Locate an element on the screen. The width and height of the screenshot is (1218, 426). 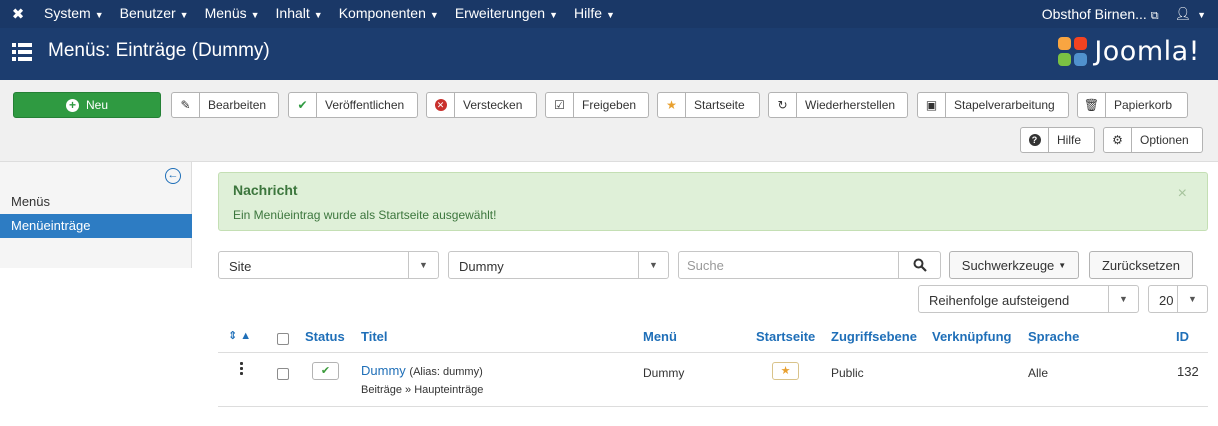
search-button is located at coordinates (919, 265).